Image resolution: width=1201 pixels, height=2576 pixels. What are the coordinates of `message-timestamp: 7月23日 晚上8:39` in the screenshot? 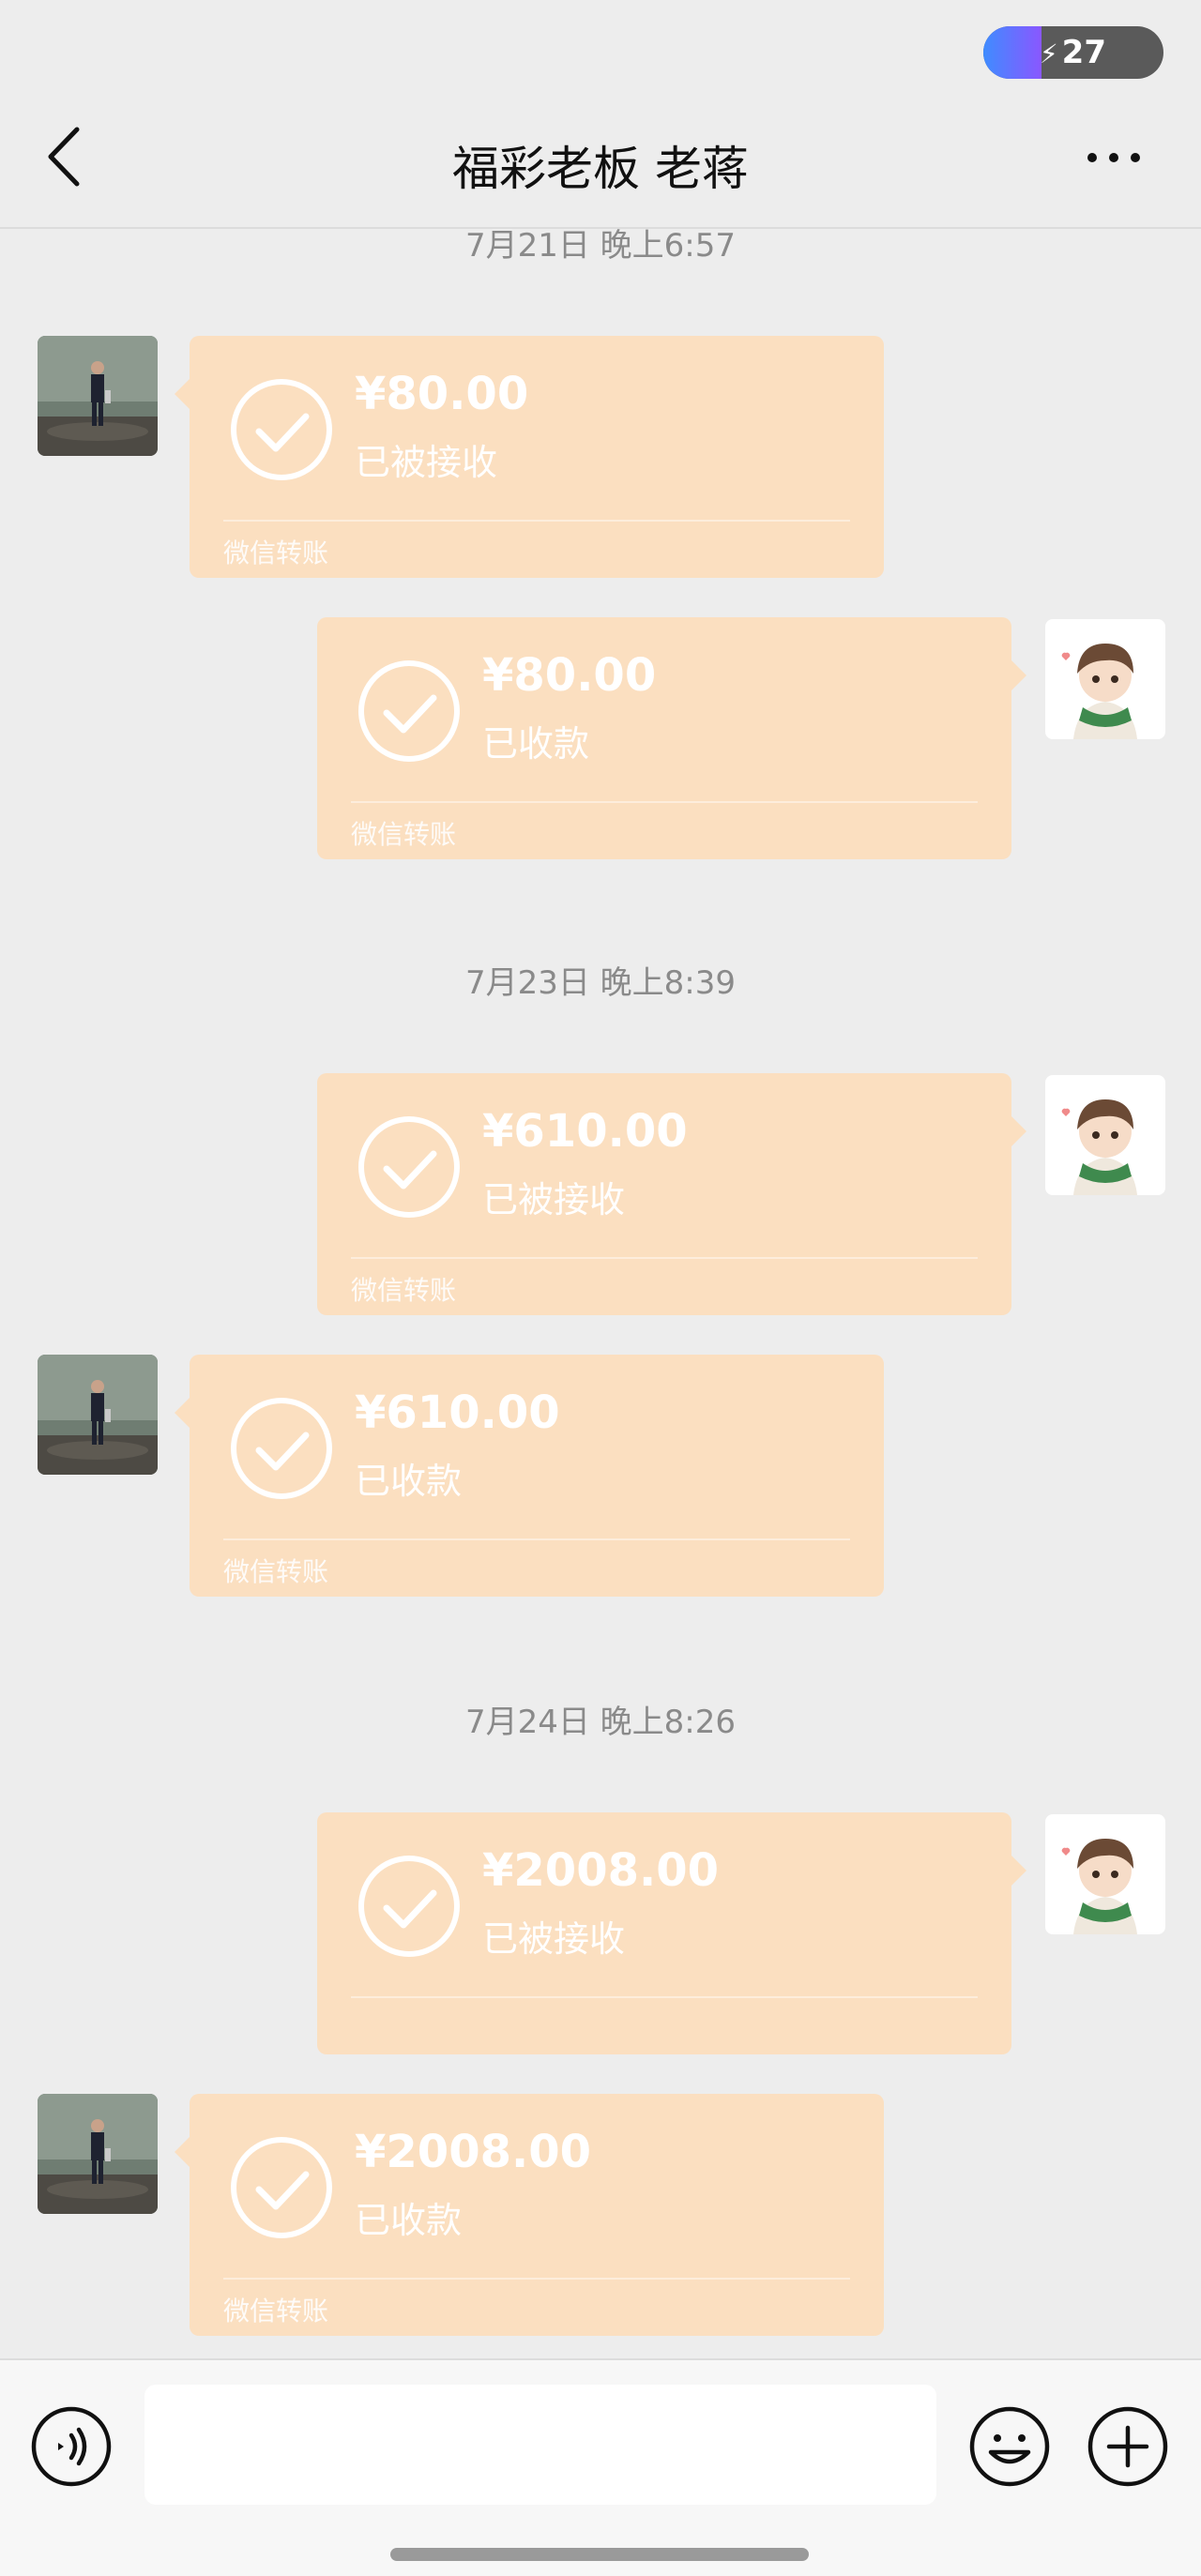 It's located at (600, 983).